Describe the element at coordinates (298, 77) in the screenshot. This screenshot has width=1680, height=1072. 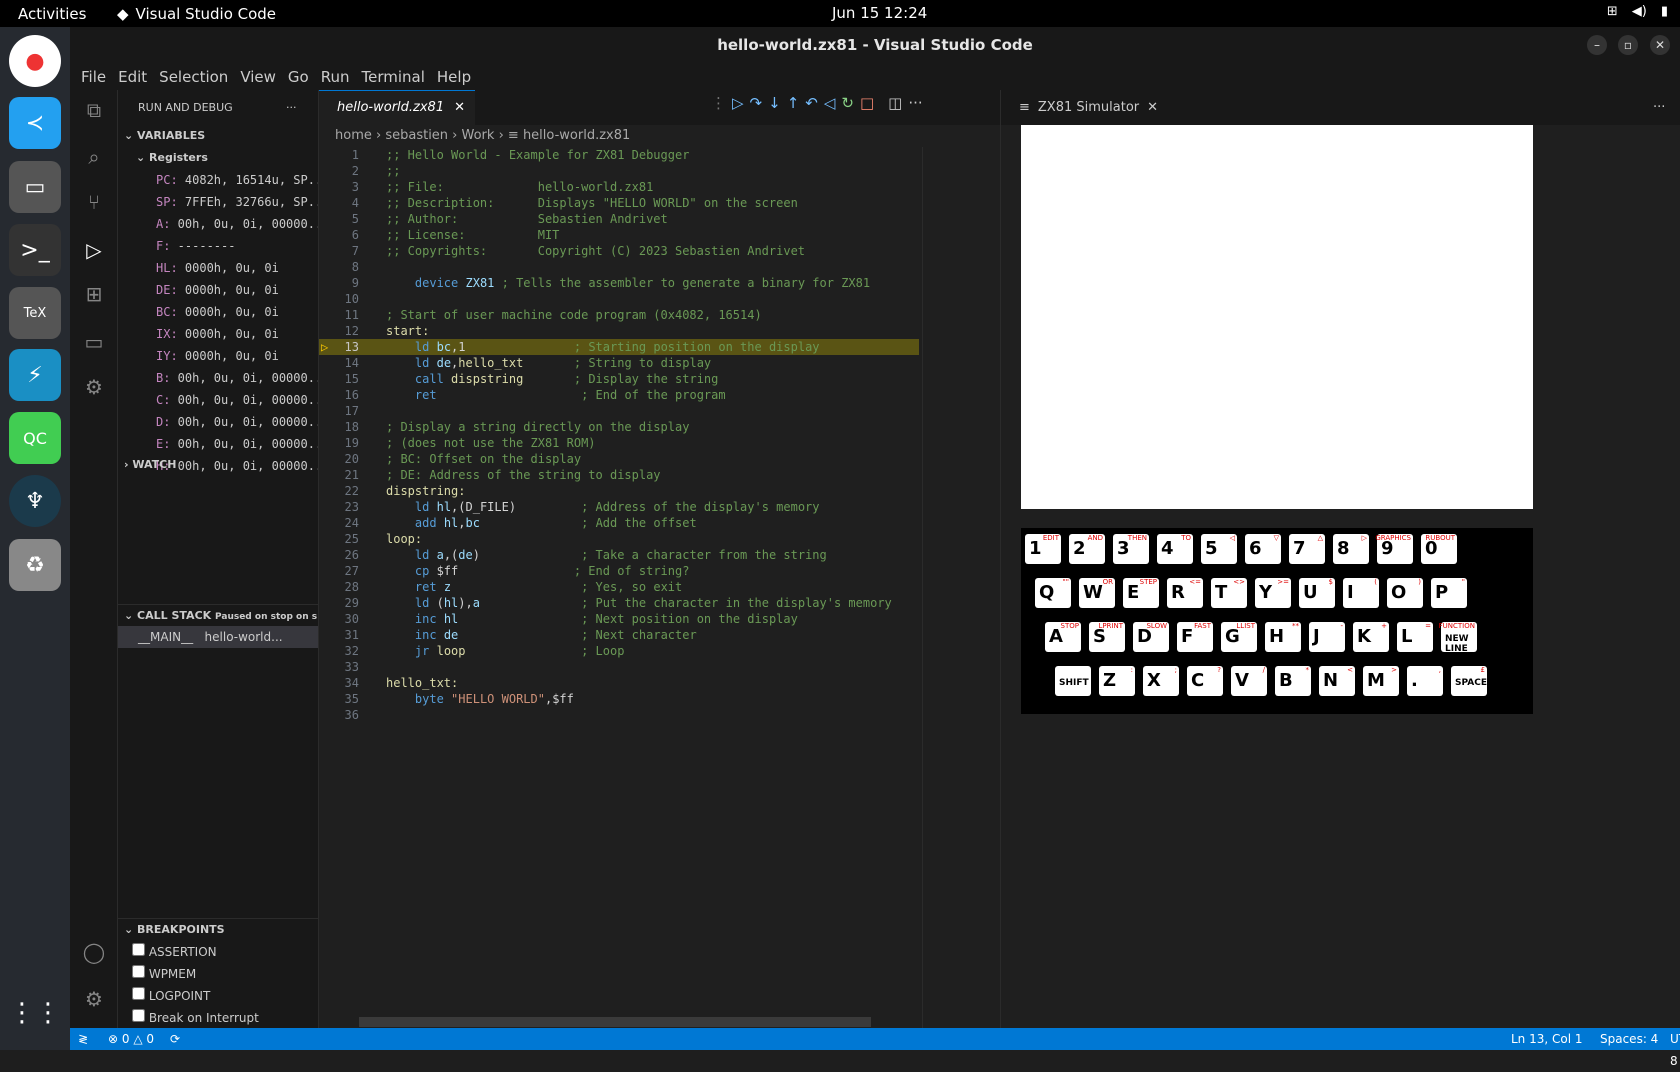
I see `menu-go: Go` at that location.